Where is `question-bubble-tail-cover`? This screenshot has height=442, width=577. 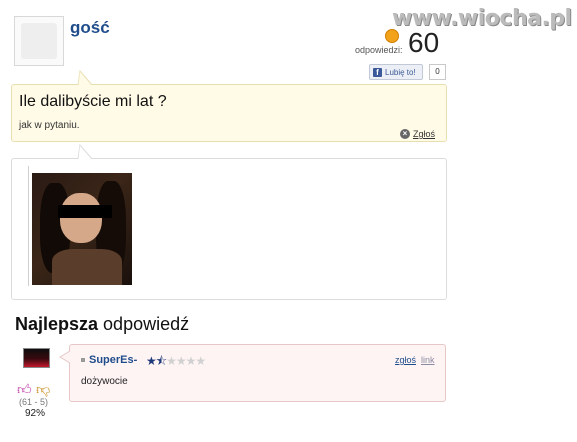 question-bubble-tail-cover is located at coordinates (85, 79).